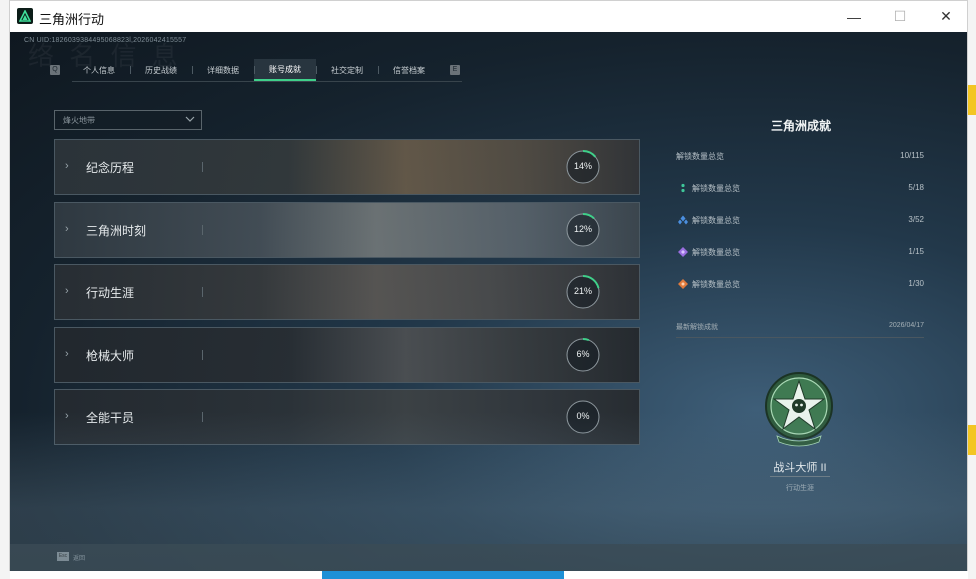 This screenshot has height=579, width=976. I want to click on badge-category: 行动生涯, so click(800, 488).